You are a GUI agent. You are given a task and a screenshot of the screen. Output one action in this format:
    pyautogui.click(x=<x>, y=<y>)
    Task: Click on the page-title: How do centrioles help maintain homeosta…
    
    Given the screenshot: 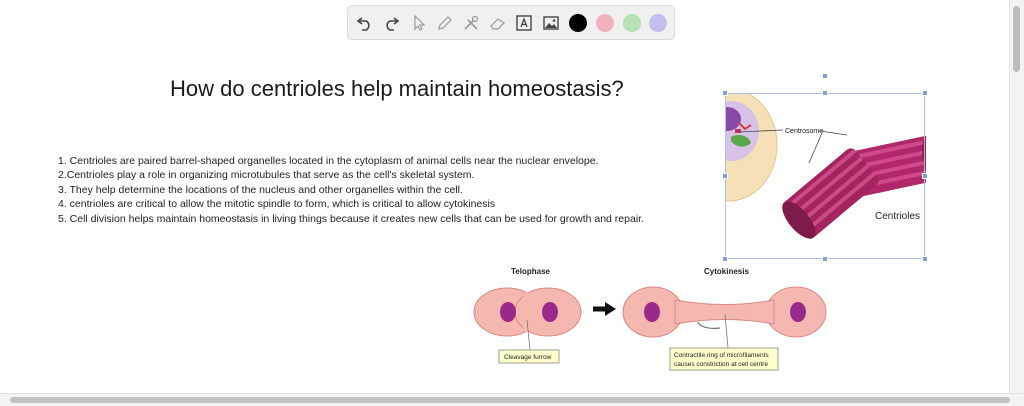 What is the action you would take?
    pyautogui.click(x=397, y=88)
    